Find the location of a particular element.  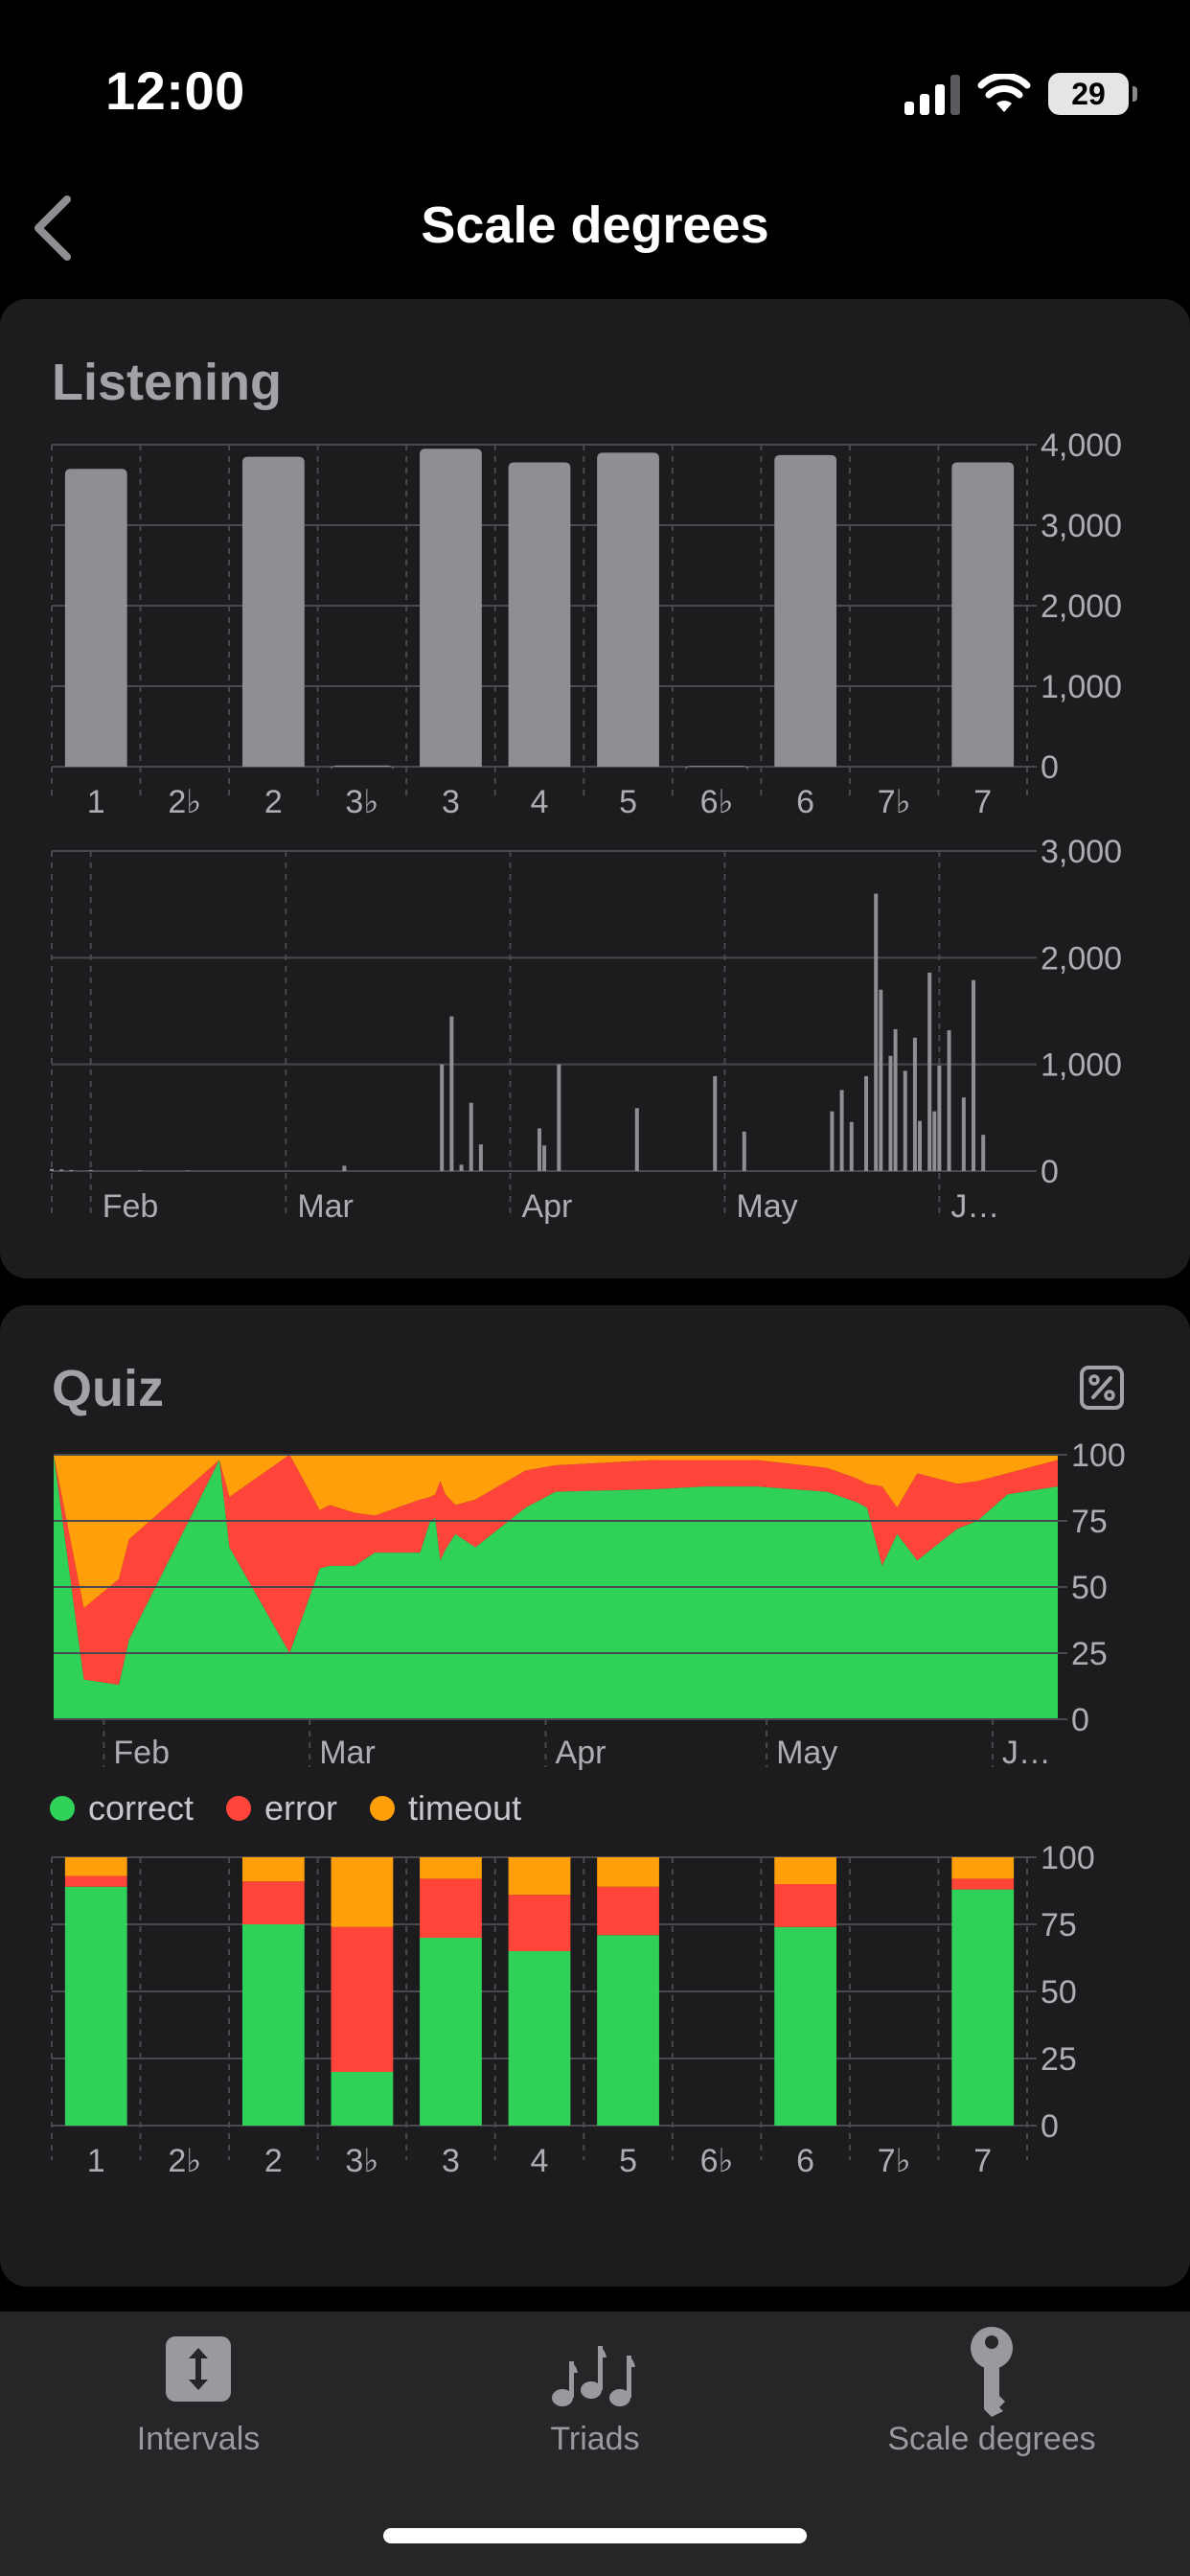

tab-intervals-label: Intervals is located at coordinates (199, 2439).